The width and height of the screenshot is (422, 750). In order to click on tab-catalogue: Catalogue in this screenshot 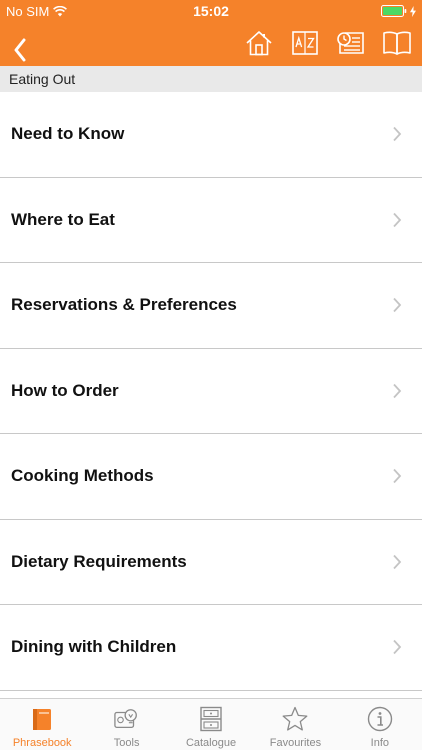, I will do `click(211, 724)`.